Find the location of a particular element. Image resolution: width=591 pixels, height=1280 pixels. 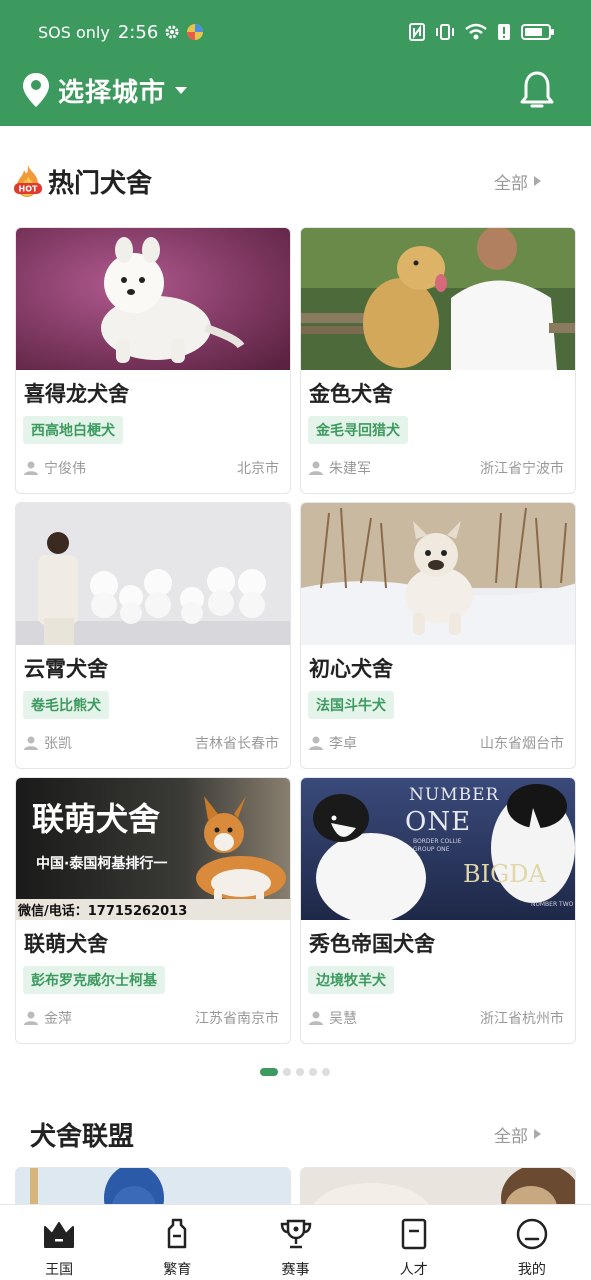

kennel-name: 初心犬舍 is located at coordinates (351, 669).